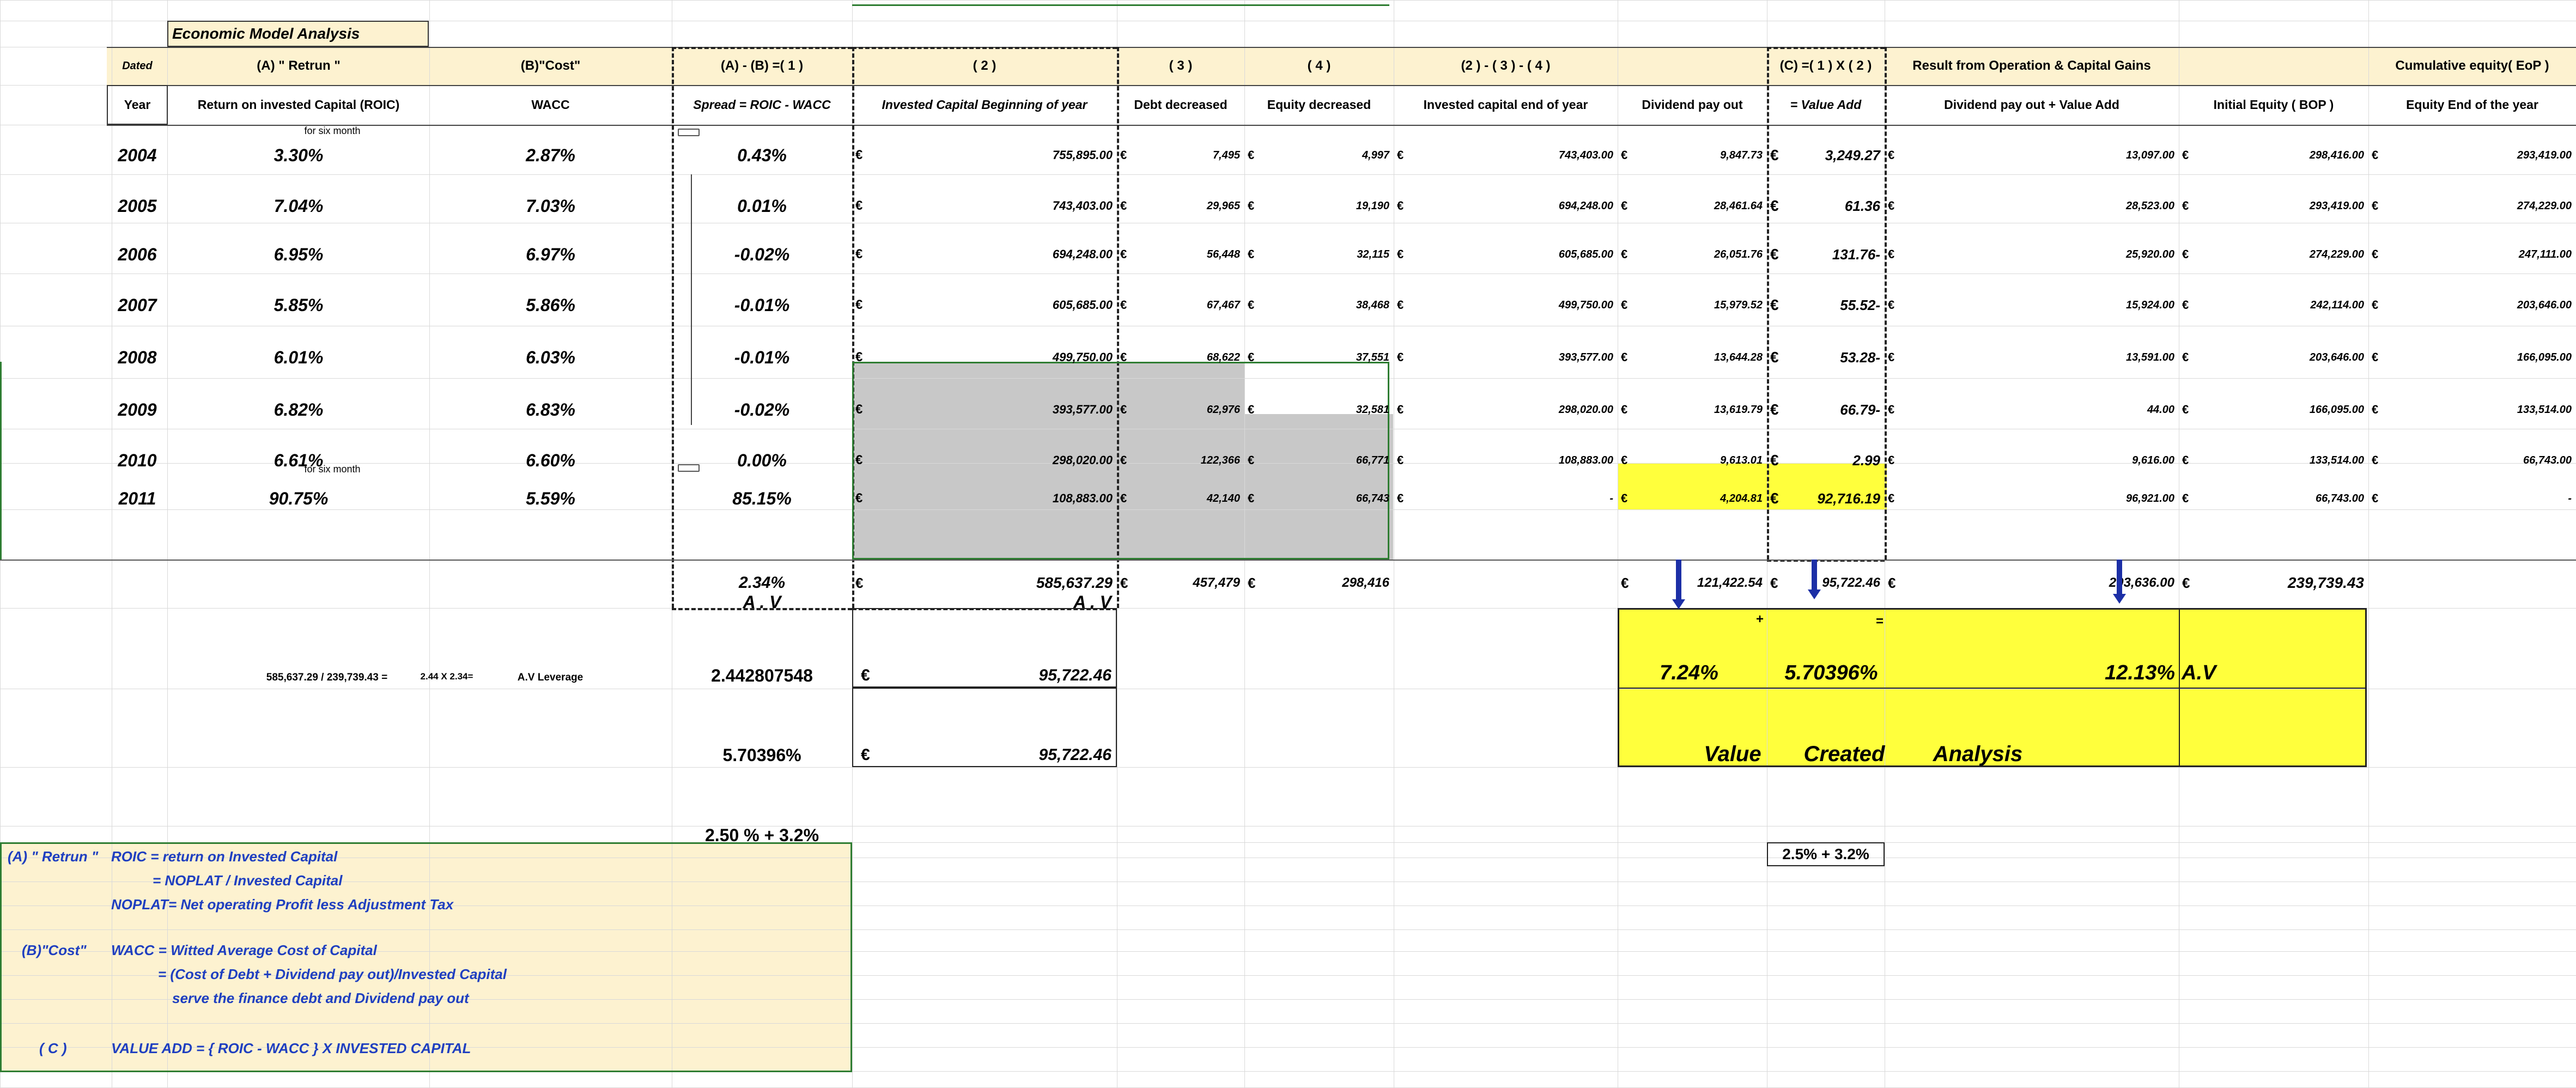 The image size is (2576, 1088). Describe the element at coordinates (550, 206) in the screenshot. I see `wacc-cell: 7.03%` at that location.